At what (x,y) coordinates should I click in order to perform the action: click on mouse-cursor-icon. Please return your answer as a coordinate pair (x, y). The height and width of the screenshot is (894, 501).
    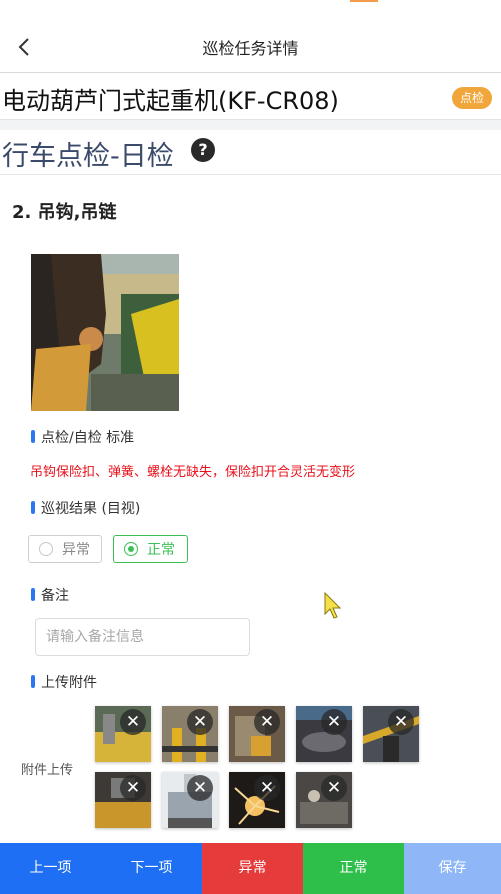
    Looking at the image, I should click on (334, 607).